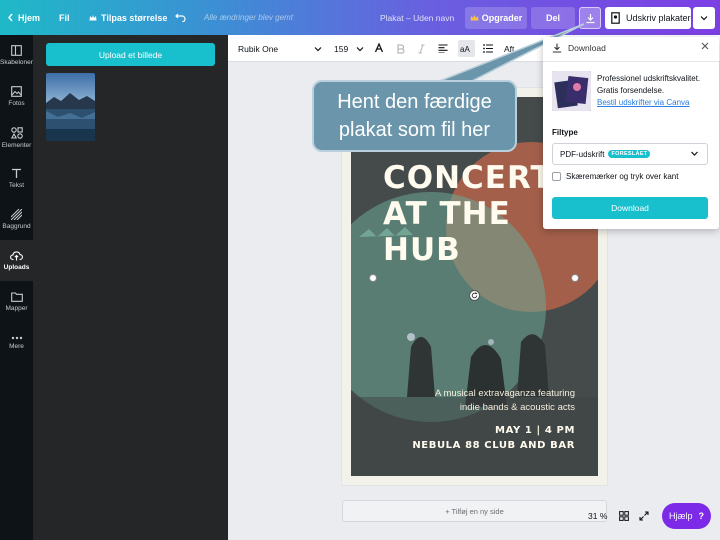  I want to click on svg-text: aA, so click(465, 49).